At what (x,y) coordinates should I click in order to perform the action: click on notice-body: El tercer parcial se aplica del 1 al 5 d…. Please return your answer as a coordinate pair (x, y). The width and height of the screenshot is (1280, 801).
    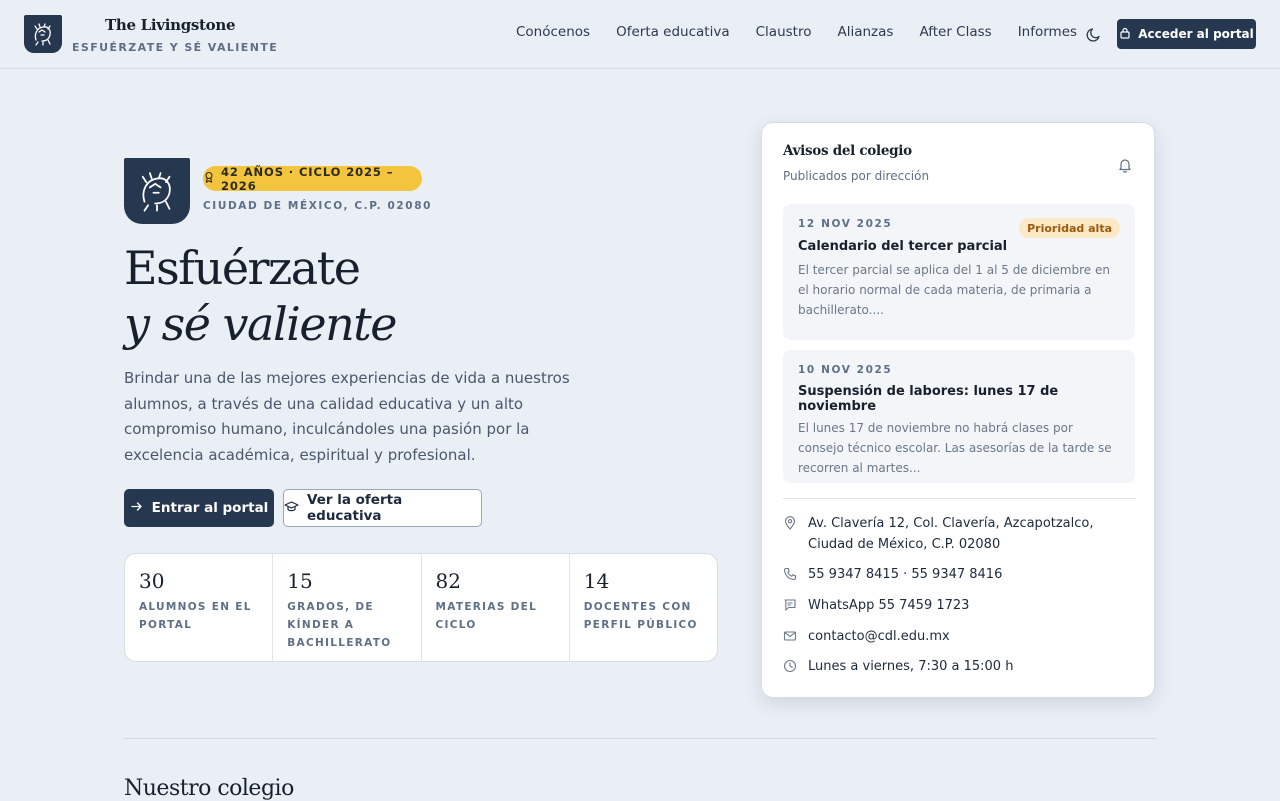
    Looking at the image, I should click on (954, 290).